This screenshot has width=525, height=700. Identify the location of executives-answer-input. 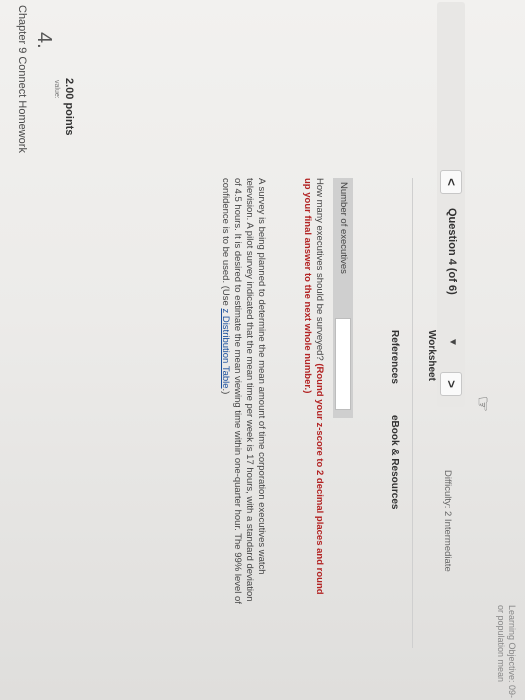
(343, 364).